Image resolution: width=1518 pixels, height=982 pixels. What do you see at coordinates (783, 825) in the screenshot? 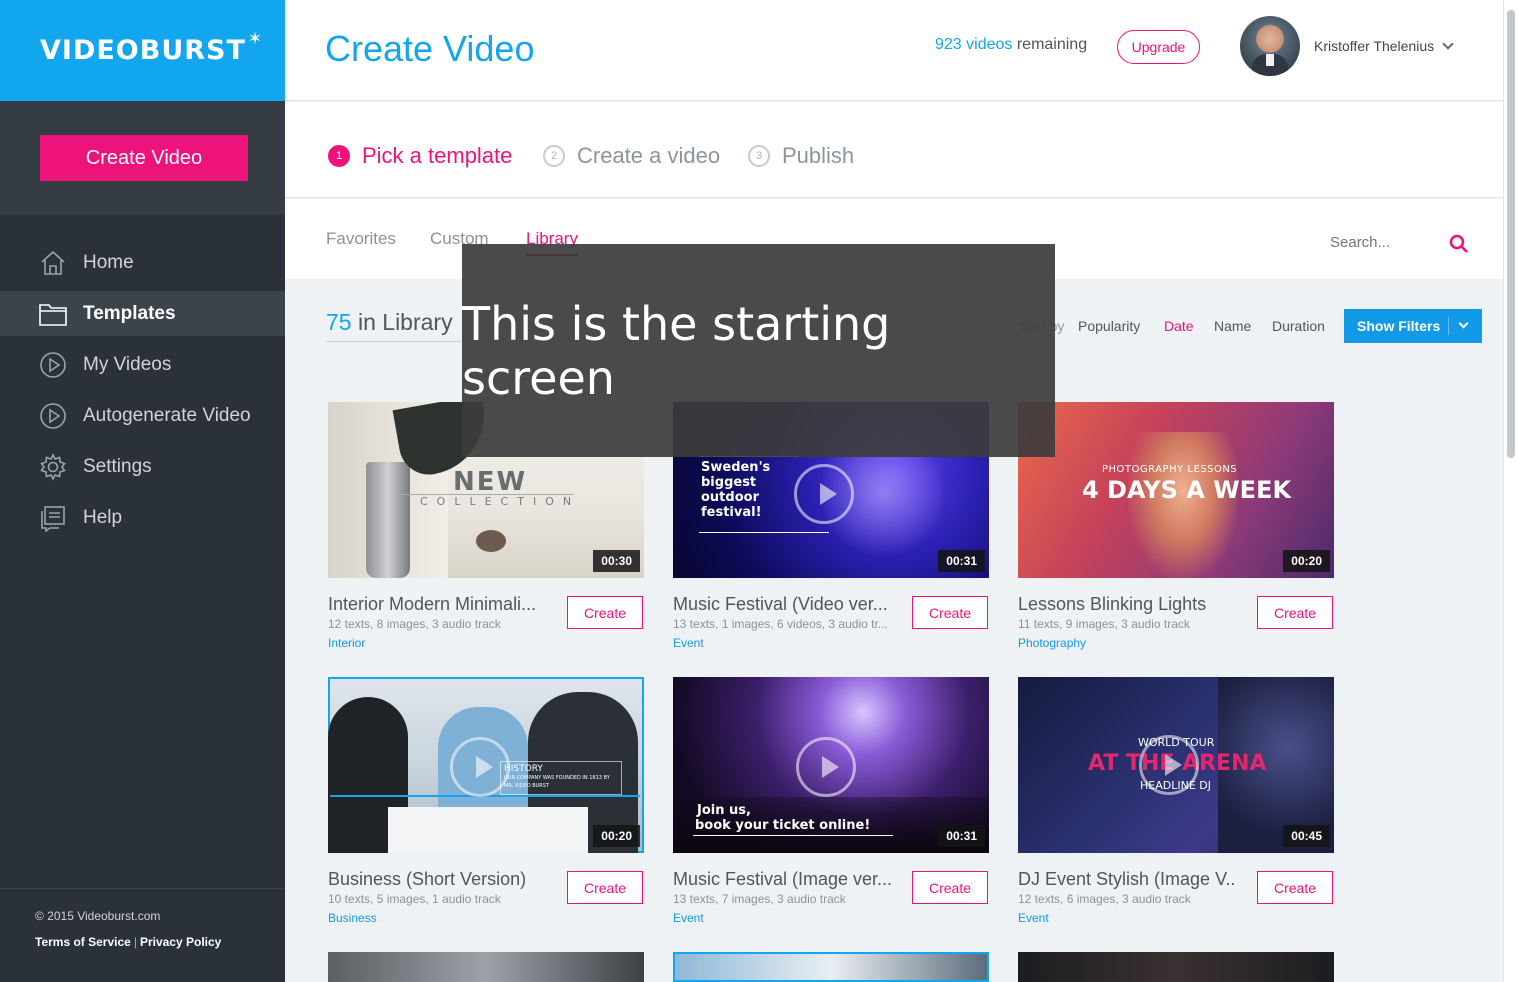
I see `thumb-text: book your ticket online!` at bounding box center [783, 825].